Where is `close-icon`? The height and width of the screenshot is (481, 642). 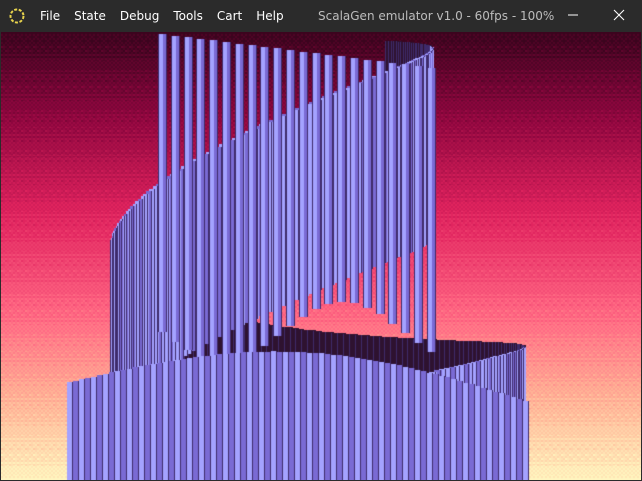 close-icon is located at coordinates (619, 16).